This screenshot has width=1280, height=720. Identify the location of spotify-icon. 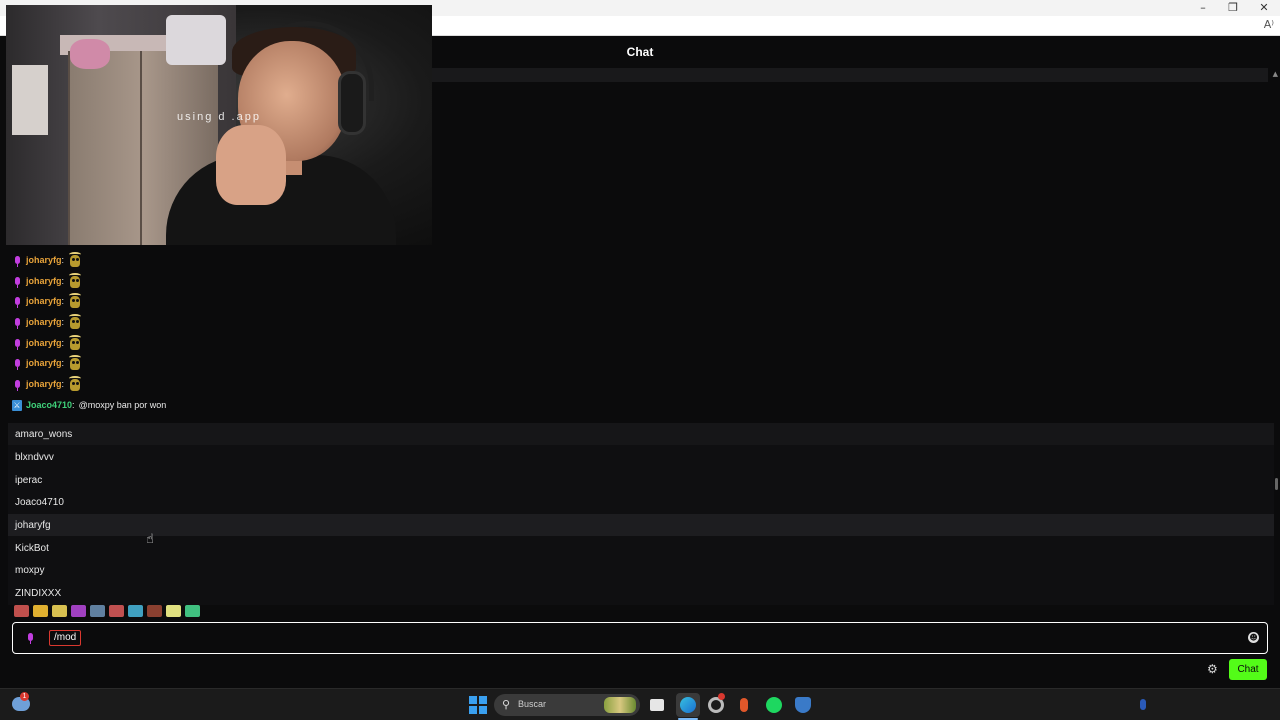
(774, 705).